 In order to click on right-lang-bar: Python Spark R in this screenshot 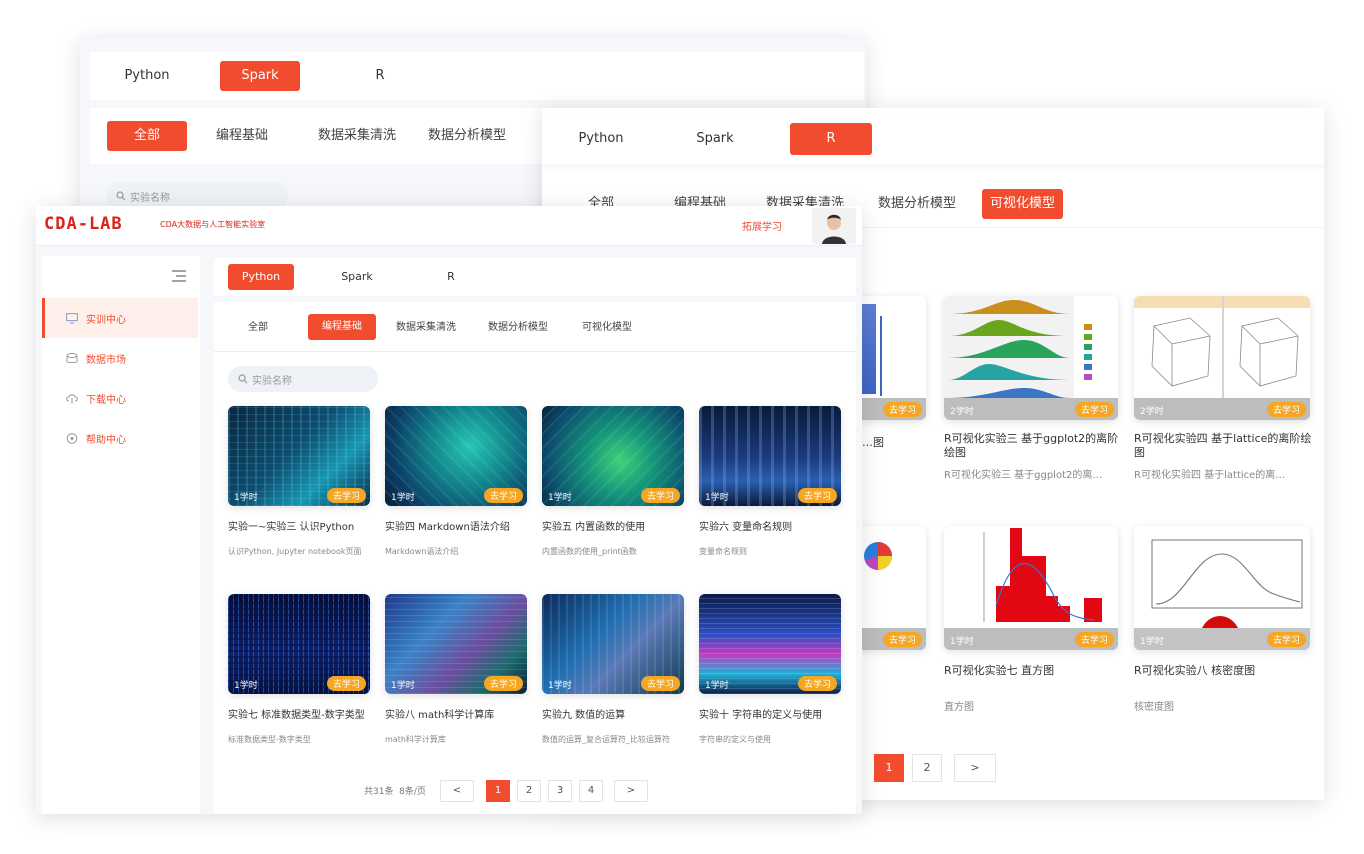, I will do `click(933, 139)`.